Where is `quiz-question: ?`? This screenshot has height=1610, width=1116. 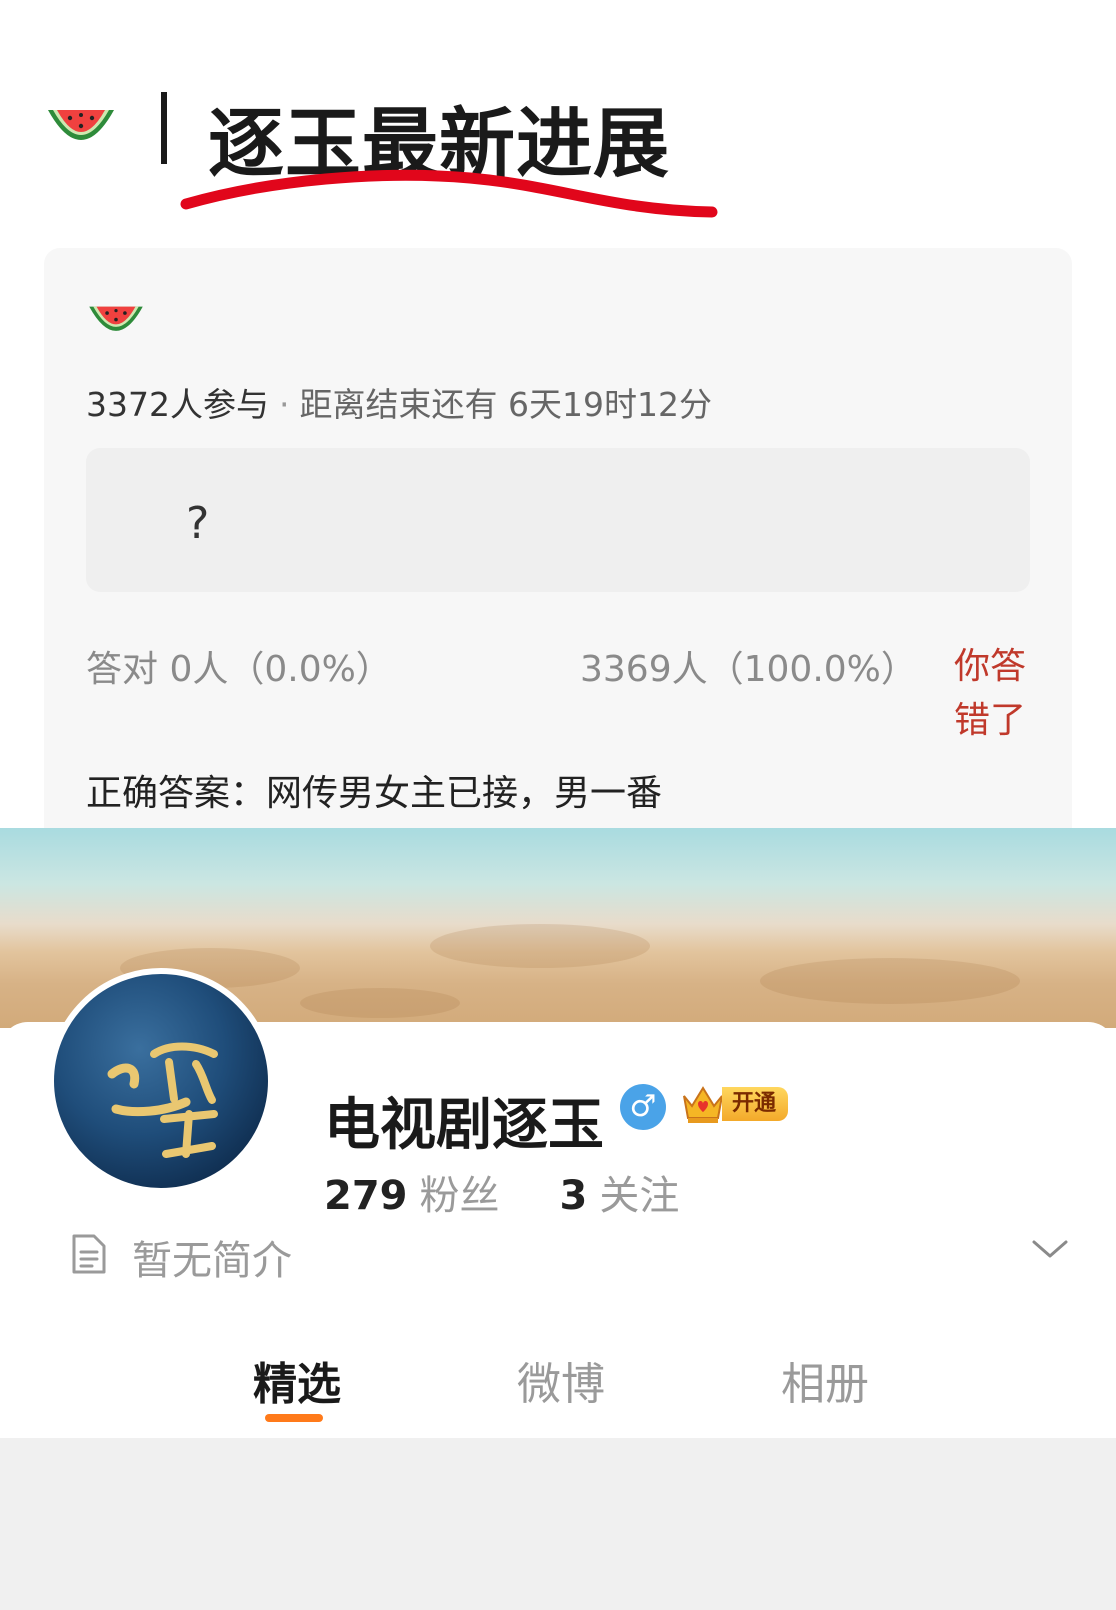 quiz-question: ? is located at coordinates (198, 523).